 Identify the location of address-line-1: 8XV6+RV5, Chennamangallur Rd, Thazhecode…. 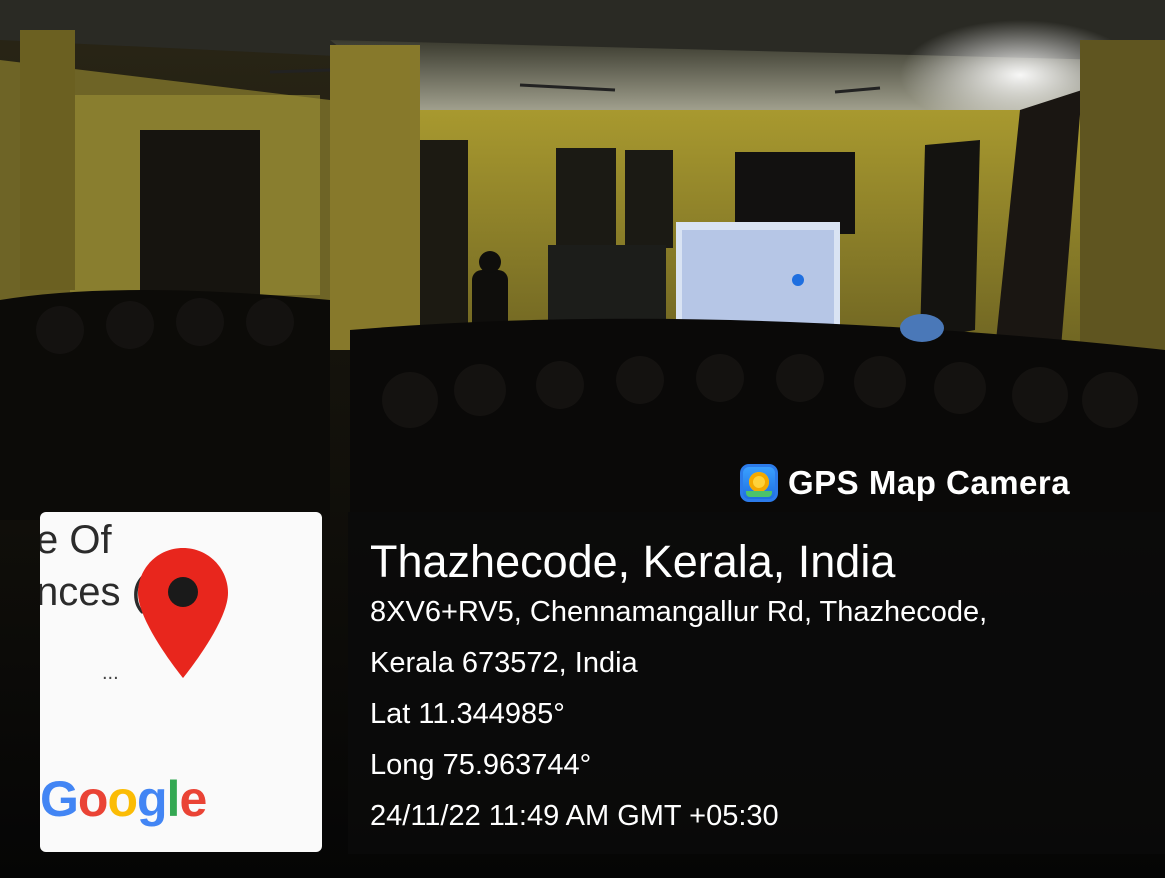
(679, 612).